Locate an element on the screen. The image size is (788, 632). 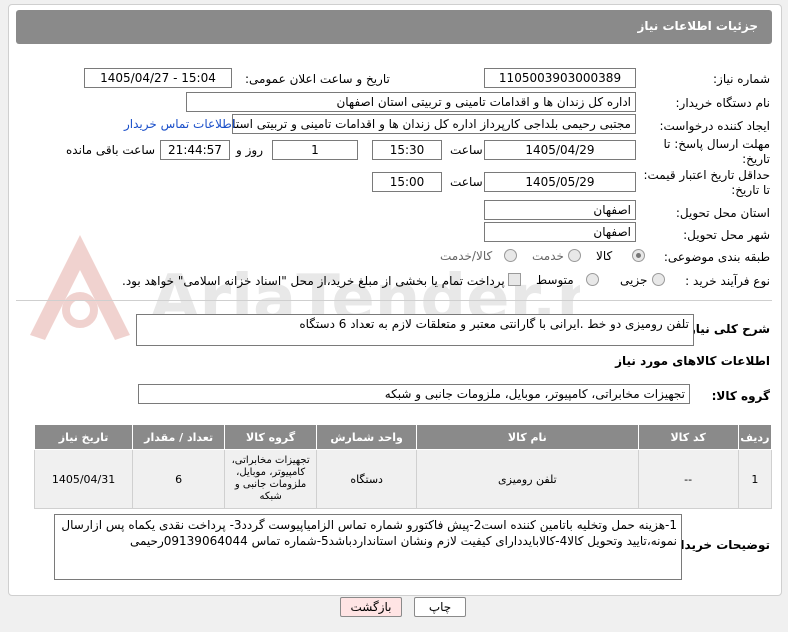
city-field: اصفهان is located at coordinates (560, 232).